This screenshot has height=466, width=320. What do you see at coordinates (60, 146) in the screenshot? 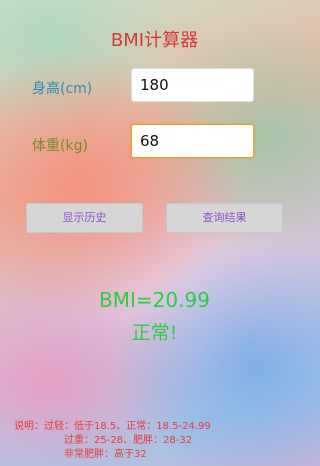
I see `weight-label: 体重(kg)` at bounding box center [60, 146].